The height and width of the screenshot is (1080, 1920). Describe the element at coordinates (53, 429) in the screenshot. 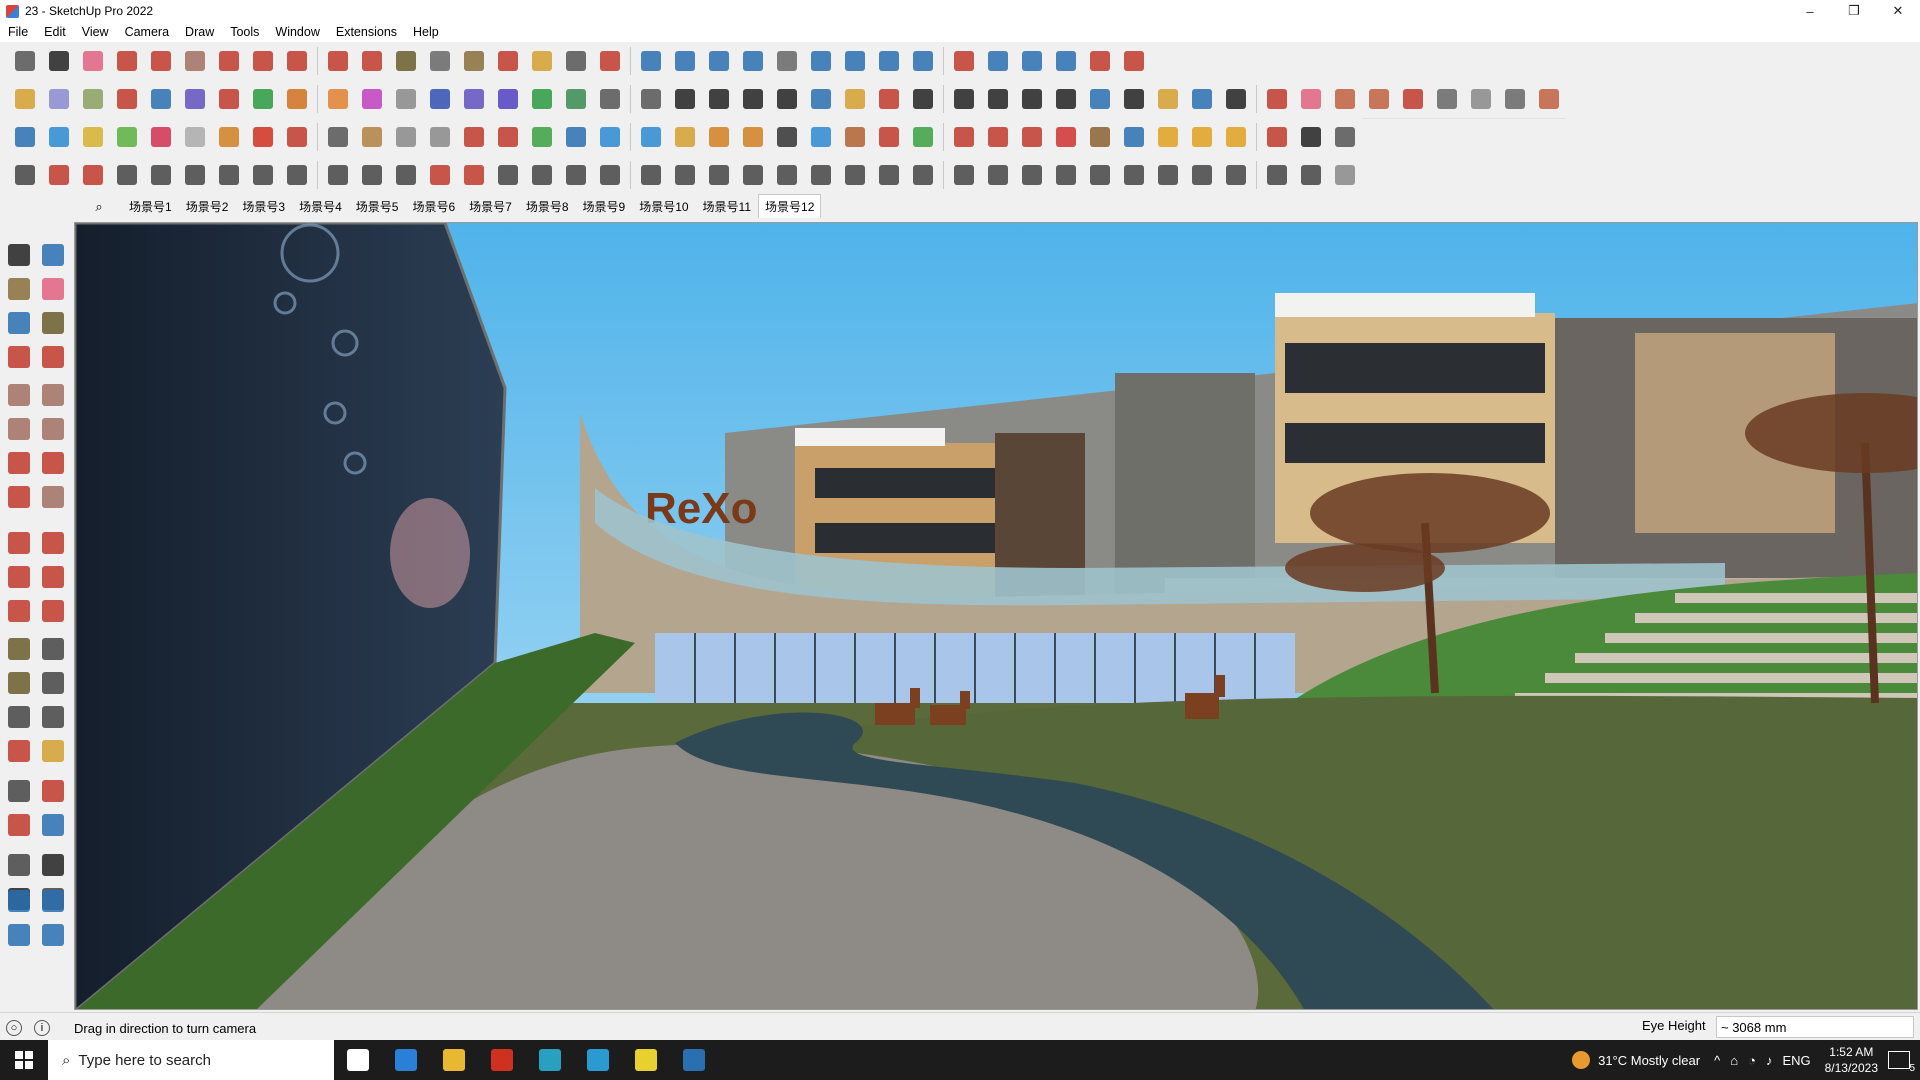

I see `polygon-tool-button` at that location.